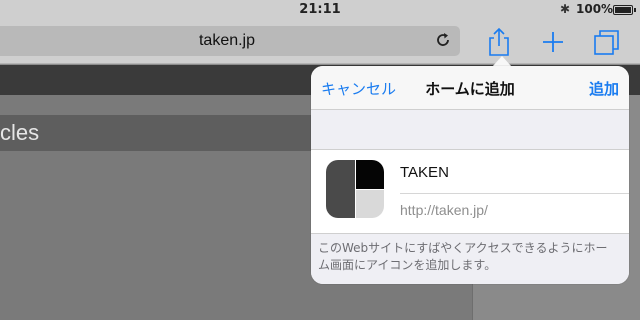  What do you see at coordinates (553, 42) in the screenshot?
I see `plus-icon` at bounding box center [553, 42].